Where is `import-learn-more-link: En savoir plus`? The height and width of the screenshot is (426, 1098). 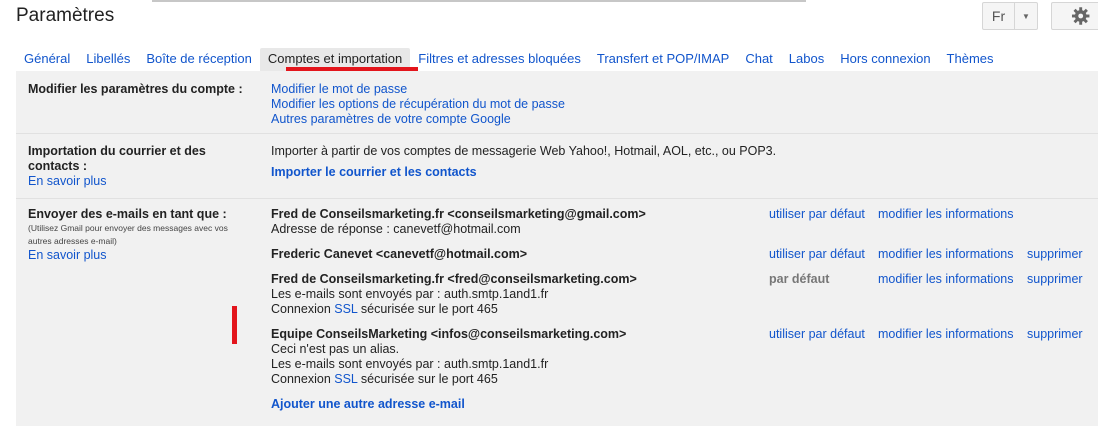
import-learn-more-link: En savoir plus is located at coordinates (140, 181).